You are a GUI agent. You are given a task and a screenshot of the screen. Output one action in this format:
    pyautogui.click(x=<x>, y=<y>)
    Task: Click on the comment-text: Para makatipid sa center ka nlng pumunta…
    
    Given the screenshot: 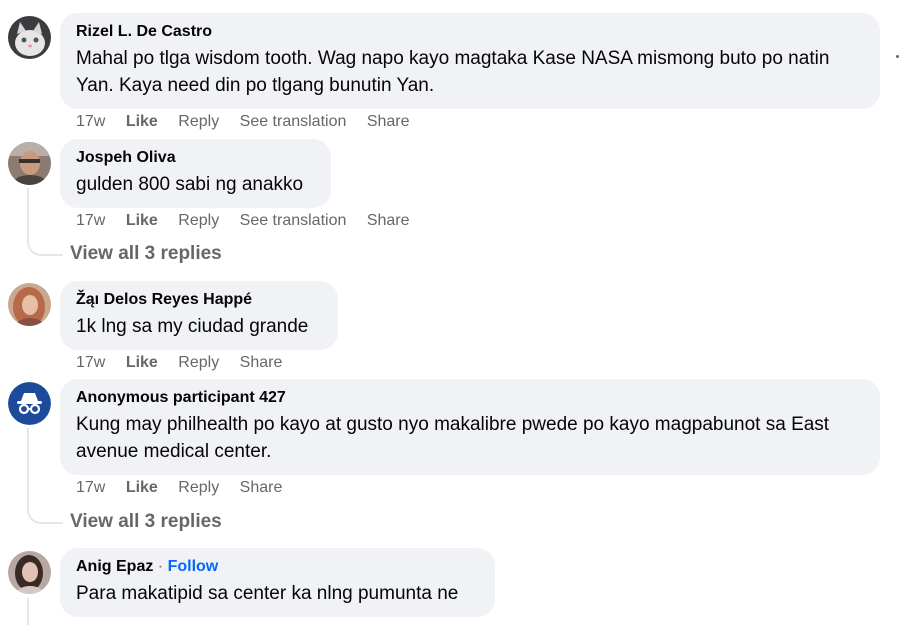 What is the action you would take?
    pyautogui.click(x=267, y=593)
    